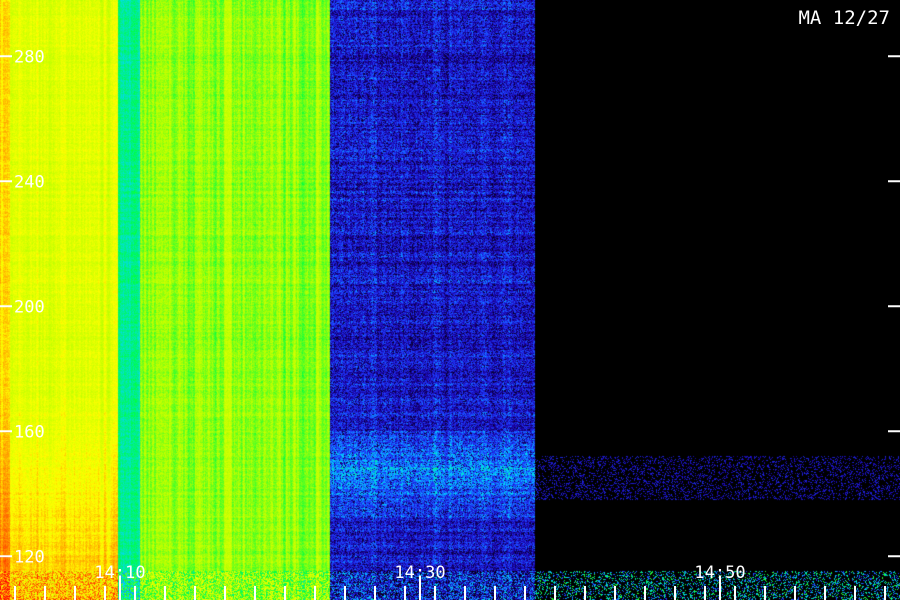 The width and height of the screenshot is (900, 600). Describe the element at coordinates (719, 573) in the screenshot. I see `x-tick-label: 14:50` at that location.